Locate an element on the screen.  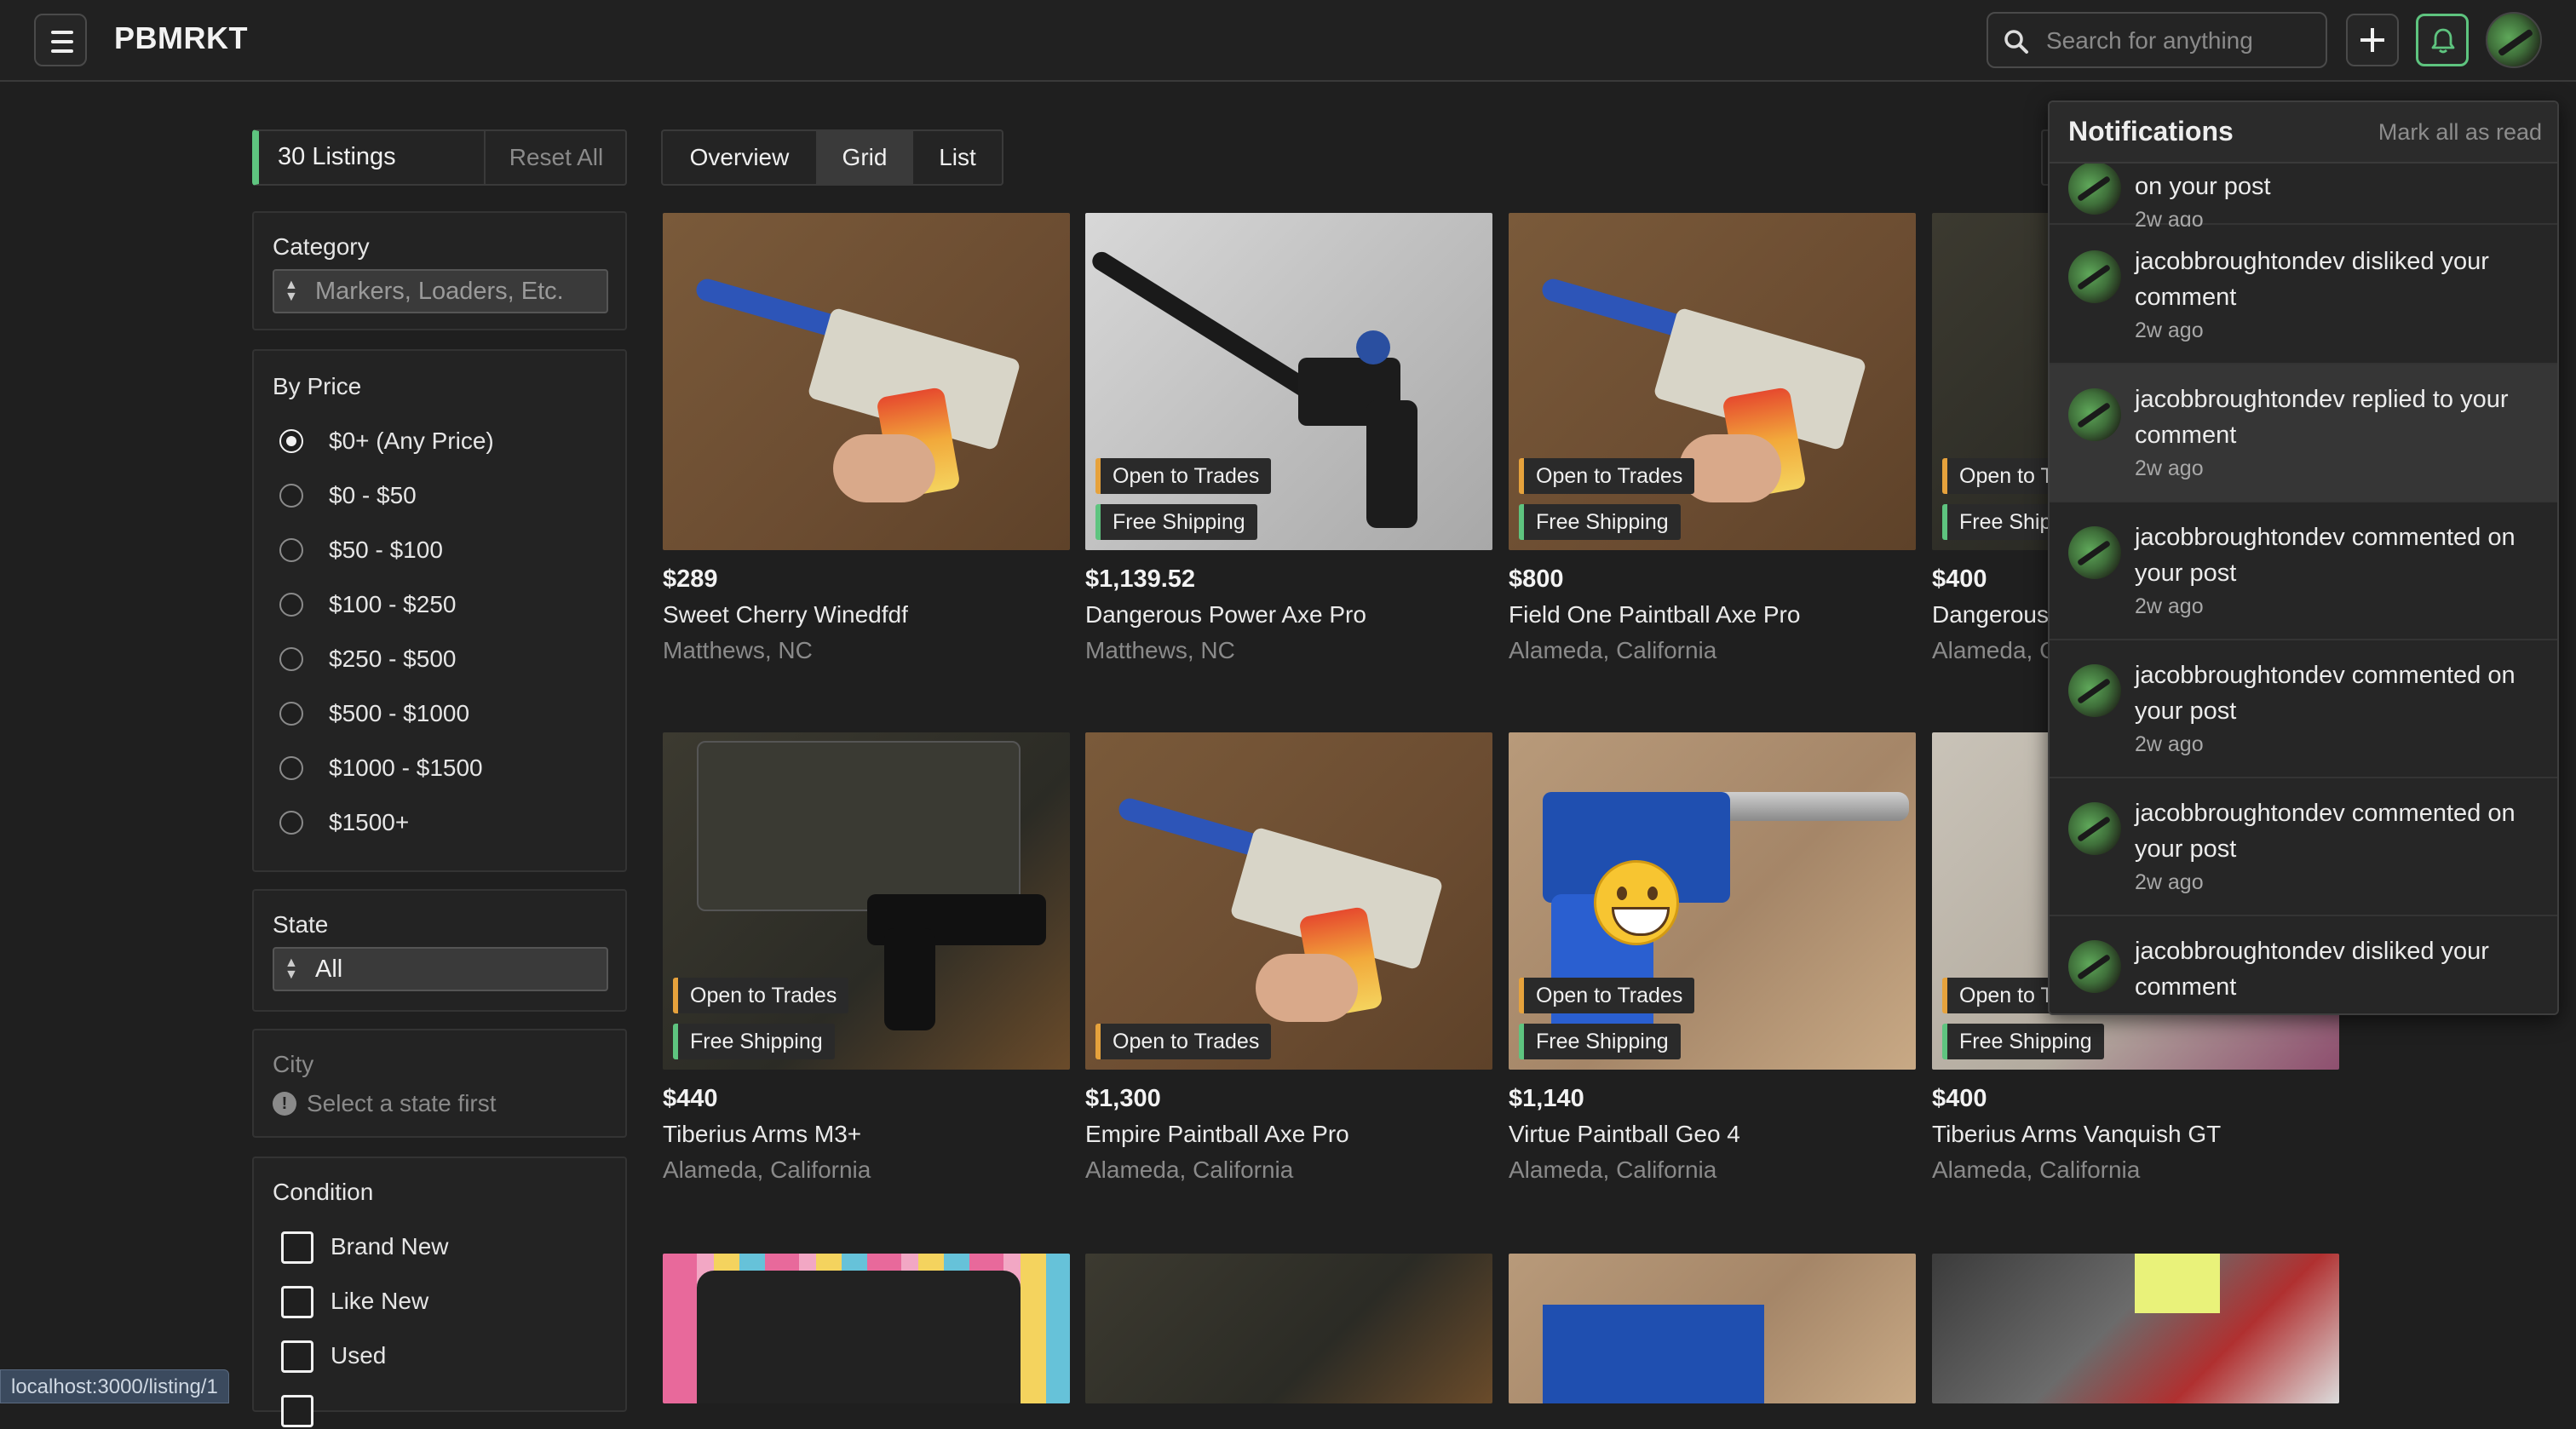
tab-overview: Overview is located at coordinates (740, 157).